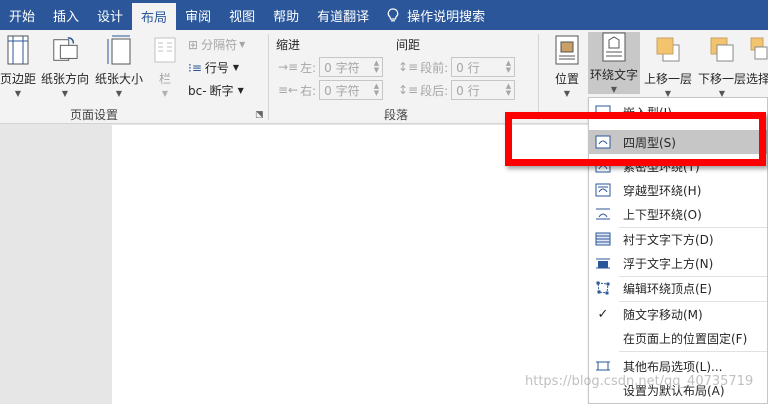 This screenshot has height=404, width=768. I want to click on indent-right-input: 0 字符 ▲ ▼, so click(351, 90).